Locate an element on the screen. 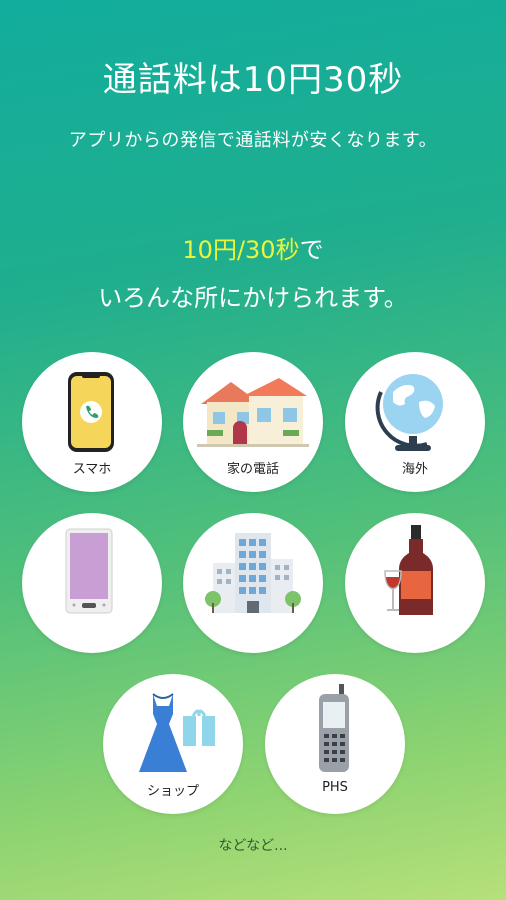 Image resolution: width=506 pixels, height=900 pixels. destination-overseas: 海外 is located at coordinates (415, 422).